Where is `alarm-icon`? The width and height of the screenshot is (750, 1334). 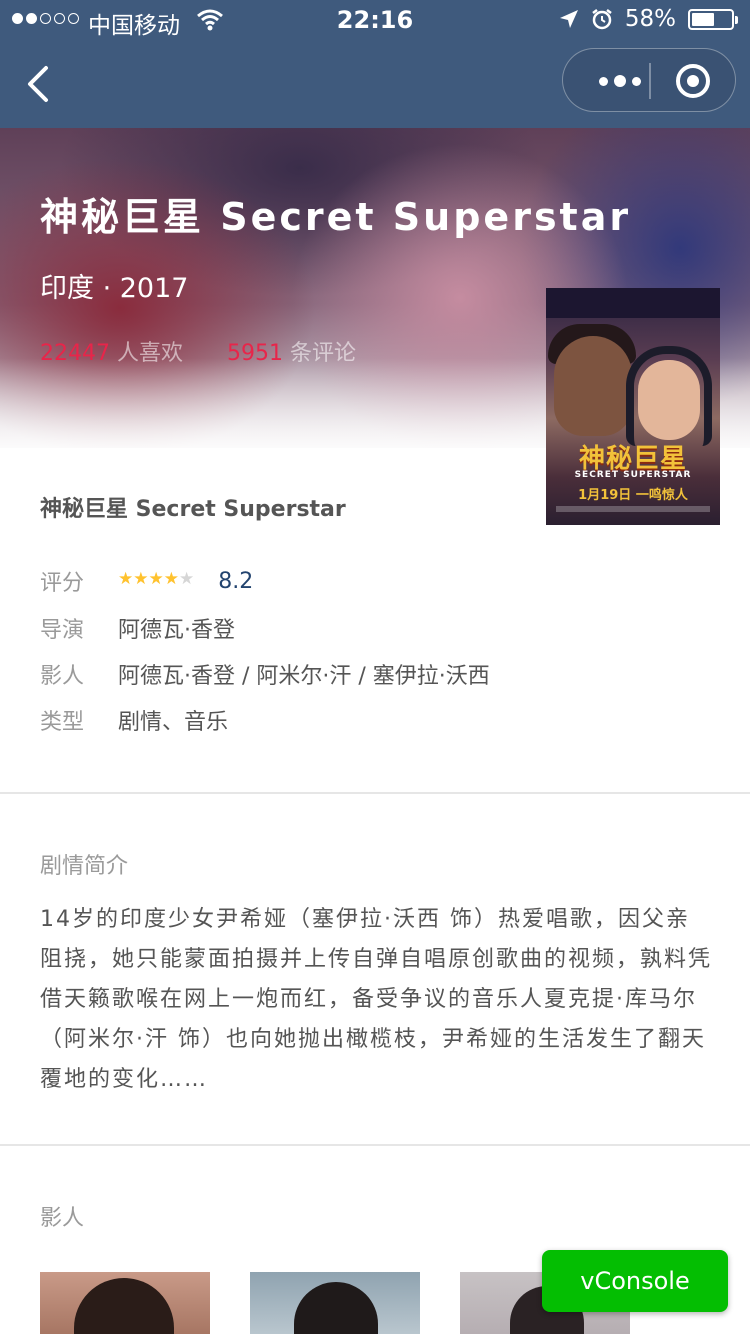 alarm-icon is located at coordinates (602, 19).